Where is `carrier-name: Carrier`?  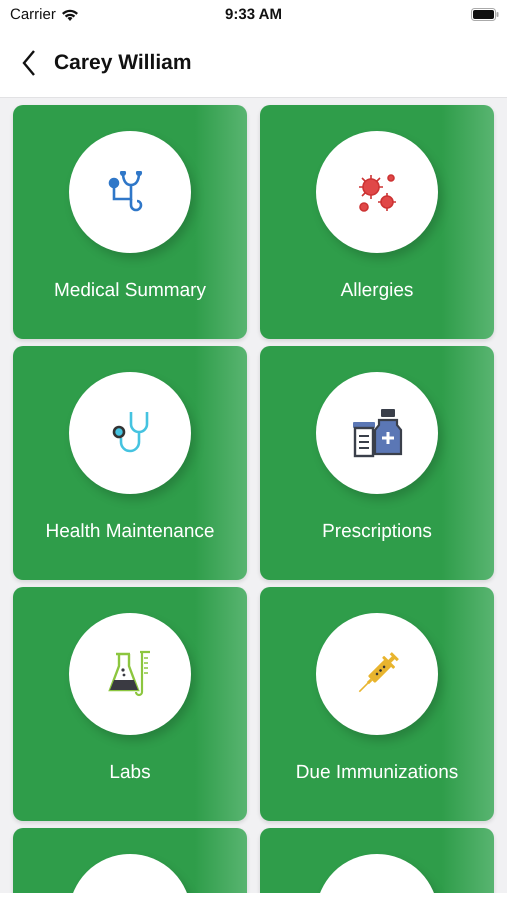
carrier-name: Carrier is located at coordinates (33, 14).